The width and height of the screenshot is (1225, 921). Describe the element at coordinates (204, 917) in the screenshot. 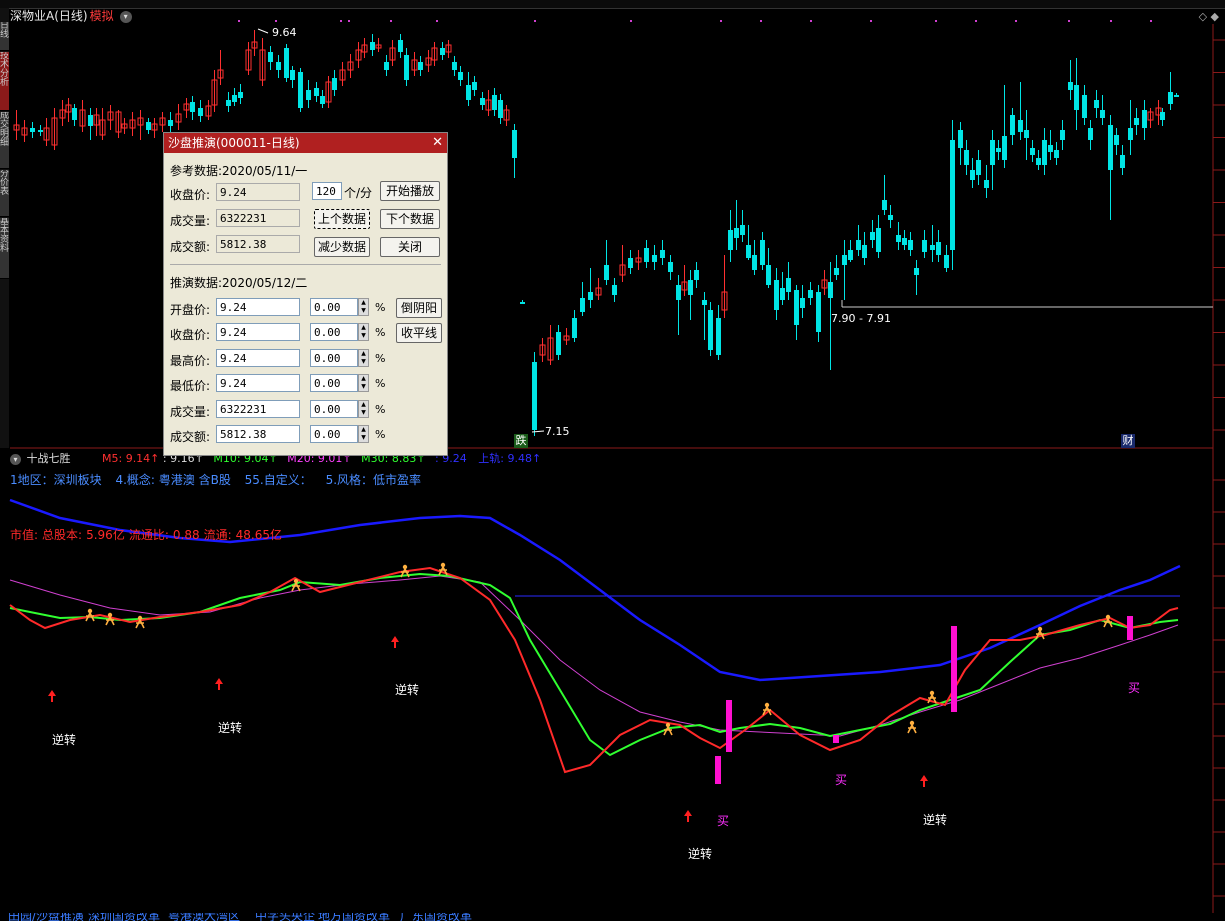

I see `bottom-tab: 粤港澳大湾区` at that location.